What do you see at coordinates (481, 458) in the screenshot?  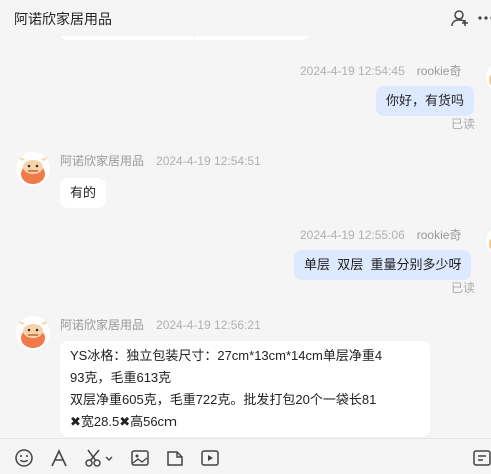 I see `more-tools-icon` at bounding box center [481, 458].